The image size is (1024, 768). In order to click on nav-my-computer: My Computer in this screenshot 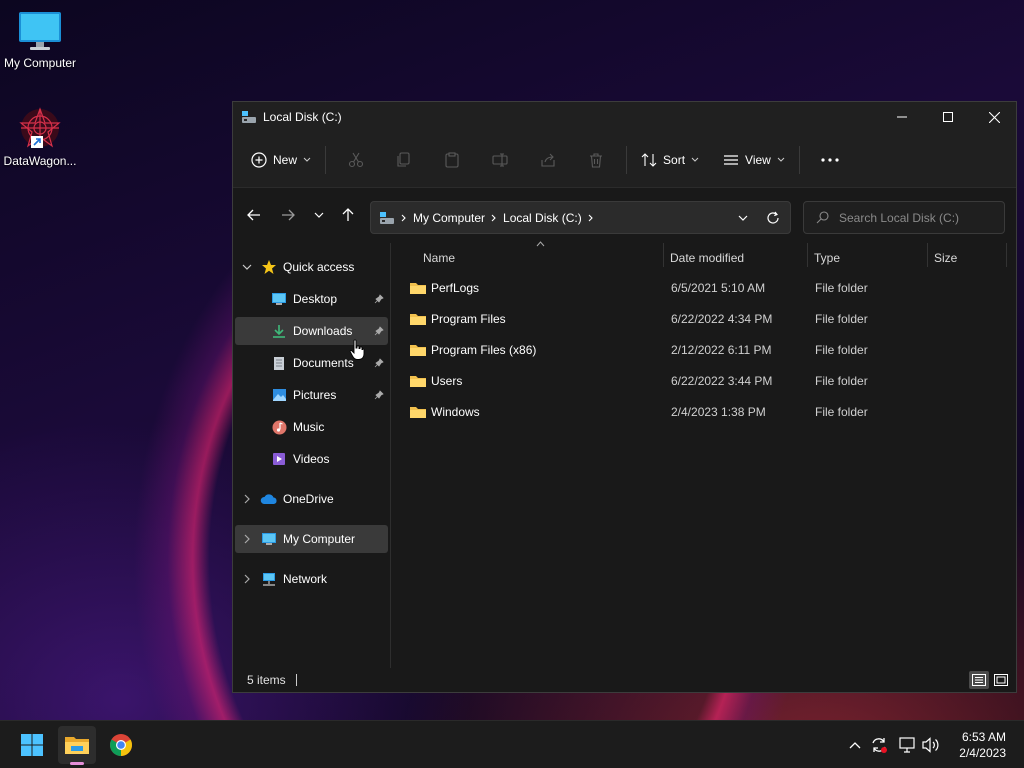, I will do `click(311, 539)`.